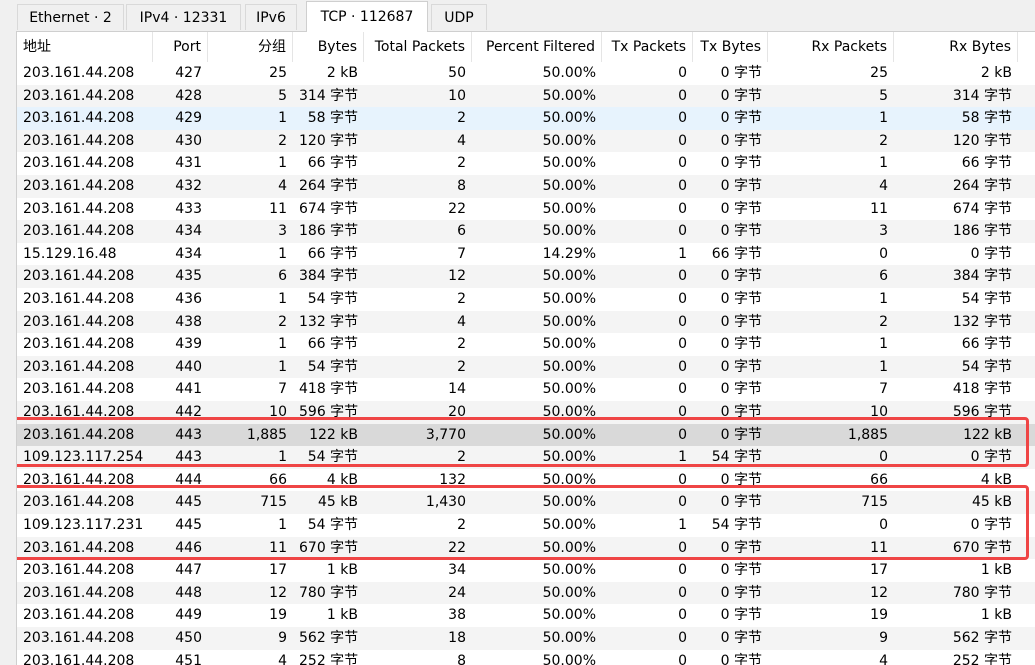  Describe the element at coordinates (85, 47) in the screenshot. I see `header-col-address: 地址` at that location.